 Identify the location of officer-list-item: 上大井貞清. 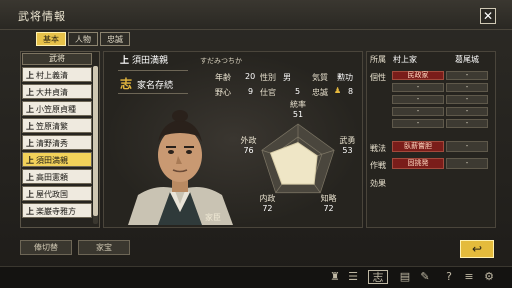
(57, 91).